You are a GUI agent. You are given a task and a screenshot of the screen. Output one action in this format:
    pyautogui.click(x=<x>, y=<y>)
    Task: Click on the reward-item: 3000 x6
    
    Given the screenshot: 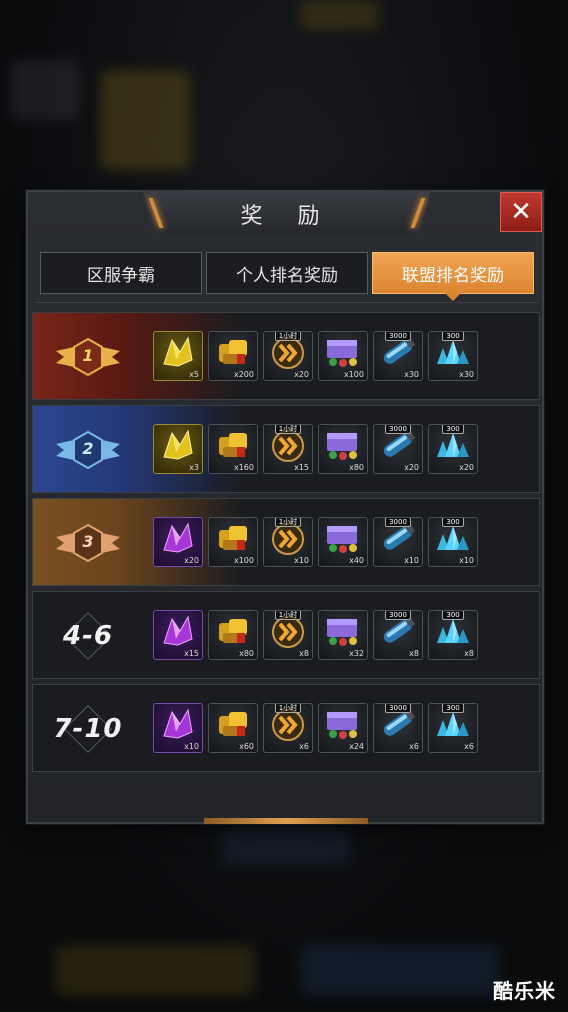 What is the action you would take?
    pyautogui.click(x=398, y=728)
    